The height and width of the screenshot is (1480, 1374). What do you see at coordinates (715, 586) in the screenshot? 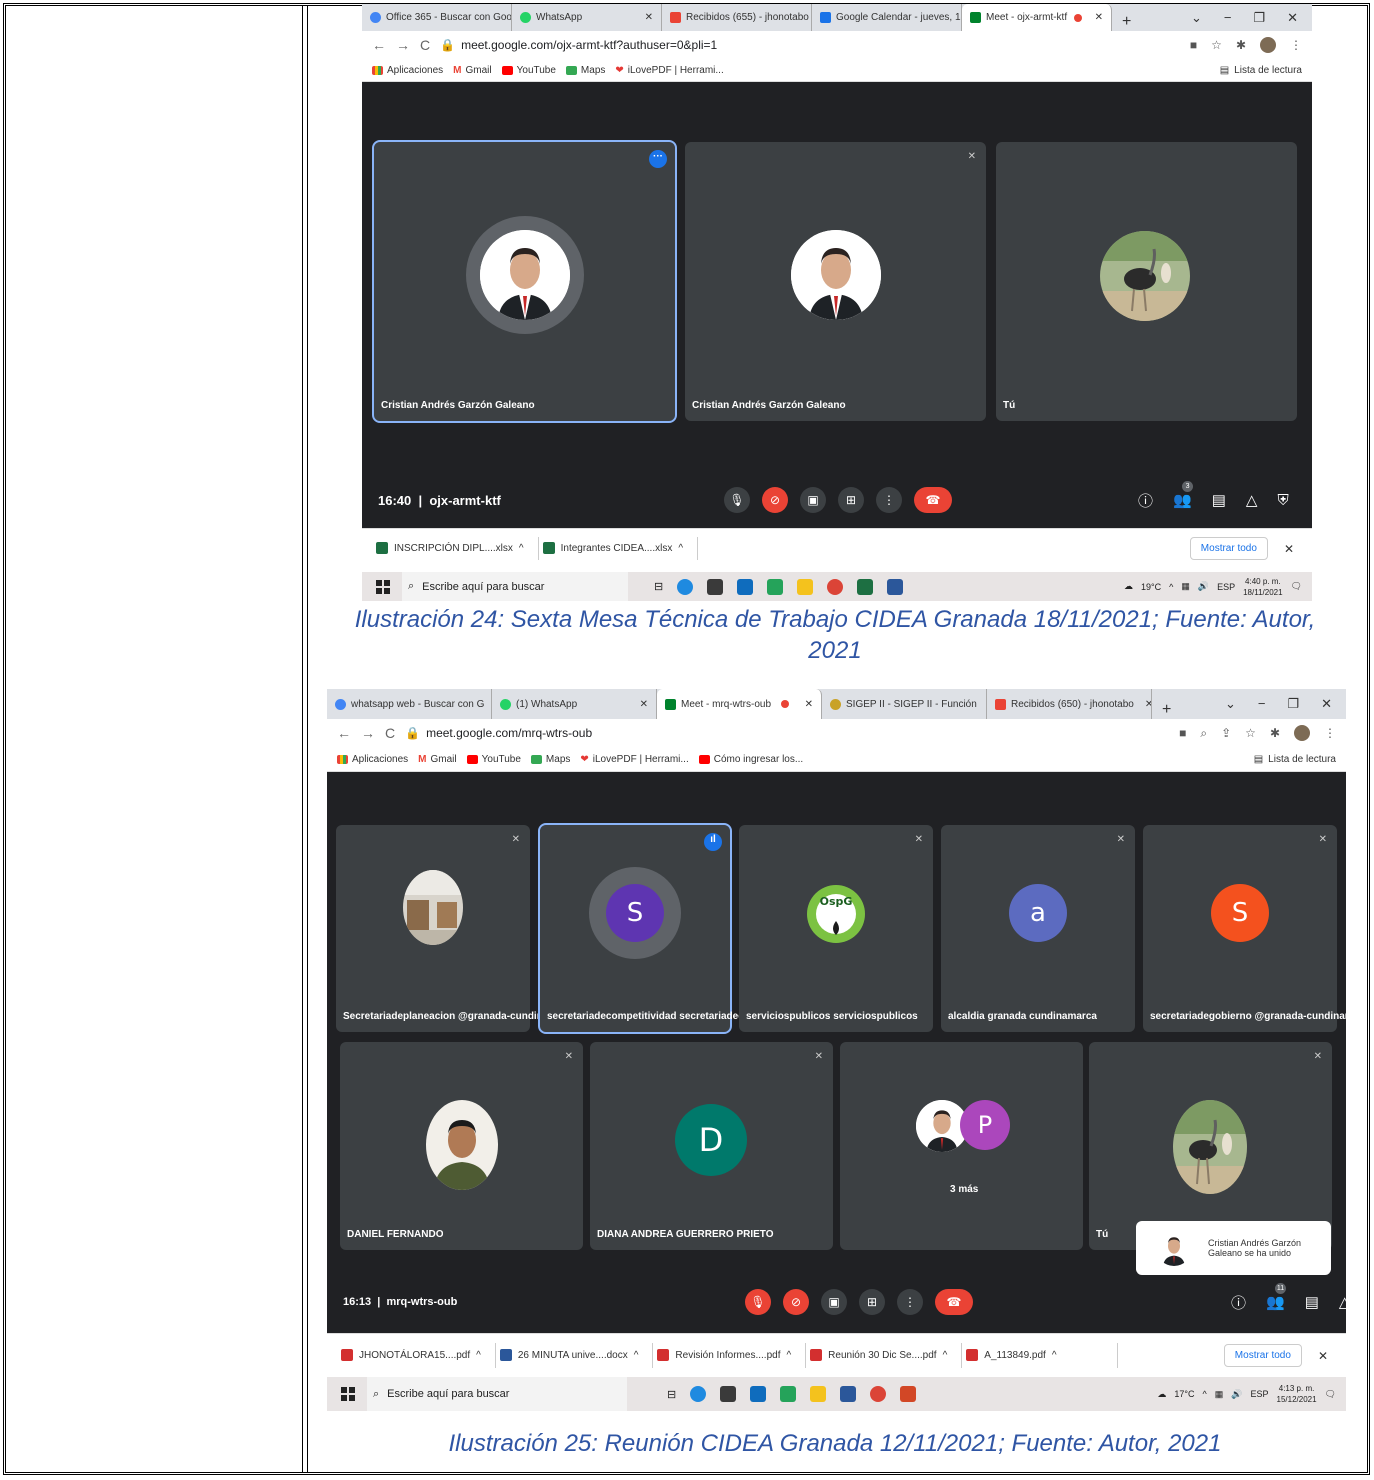
I see `store-icon` at bounding box center [715, 586].